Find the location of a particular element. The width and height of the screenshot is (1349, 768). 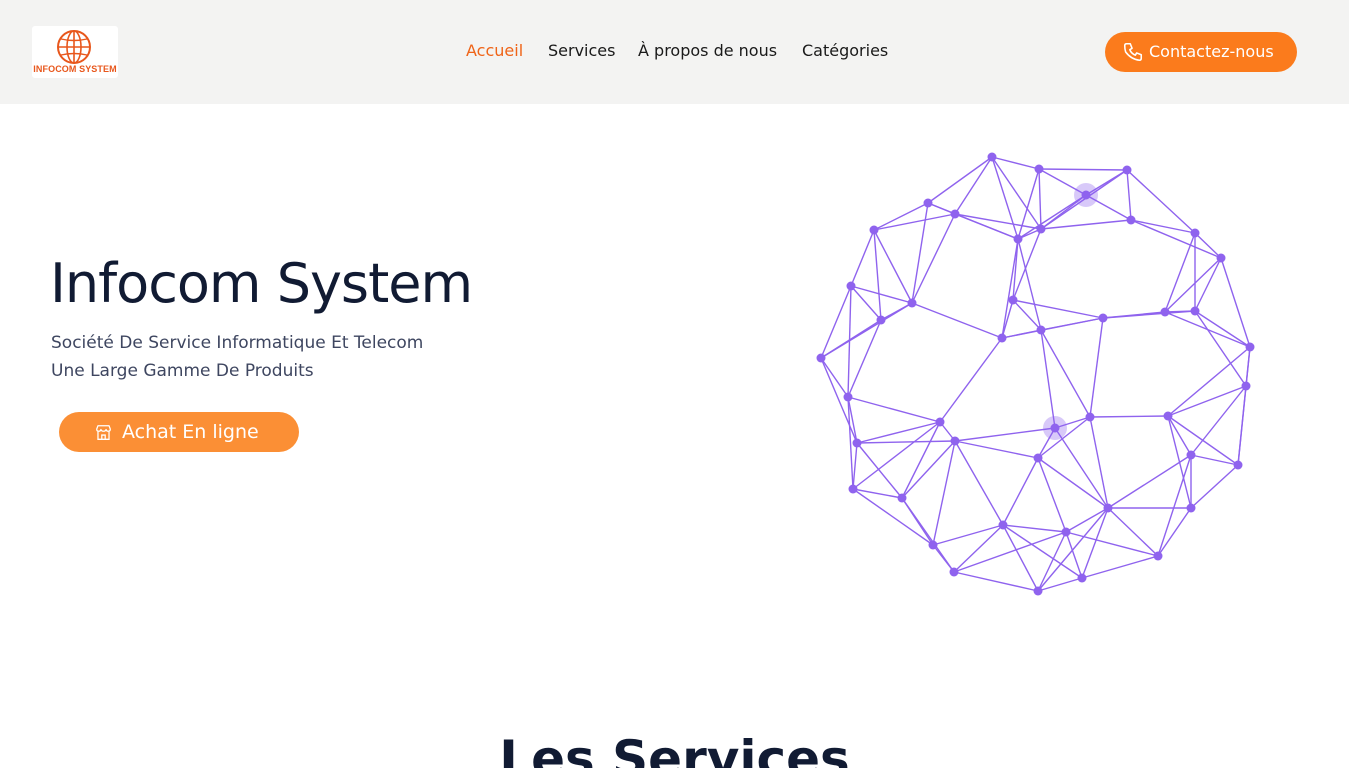

hero-title: Infocom System is located at coordinates (261, 283).